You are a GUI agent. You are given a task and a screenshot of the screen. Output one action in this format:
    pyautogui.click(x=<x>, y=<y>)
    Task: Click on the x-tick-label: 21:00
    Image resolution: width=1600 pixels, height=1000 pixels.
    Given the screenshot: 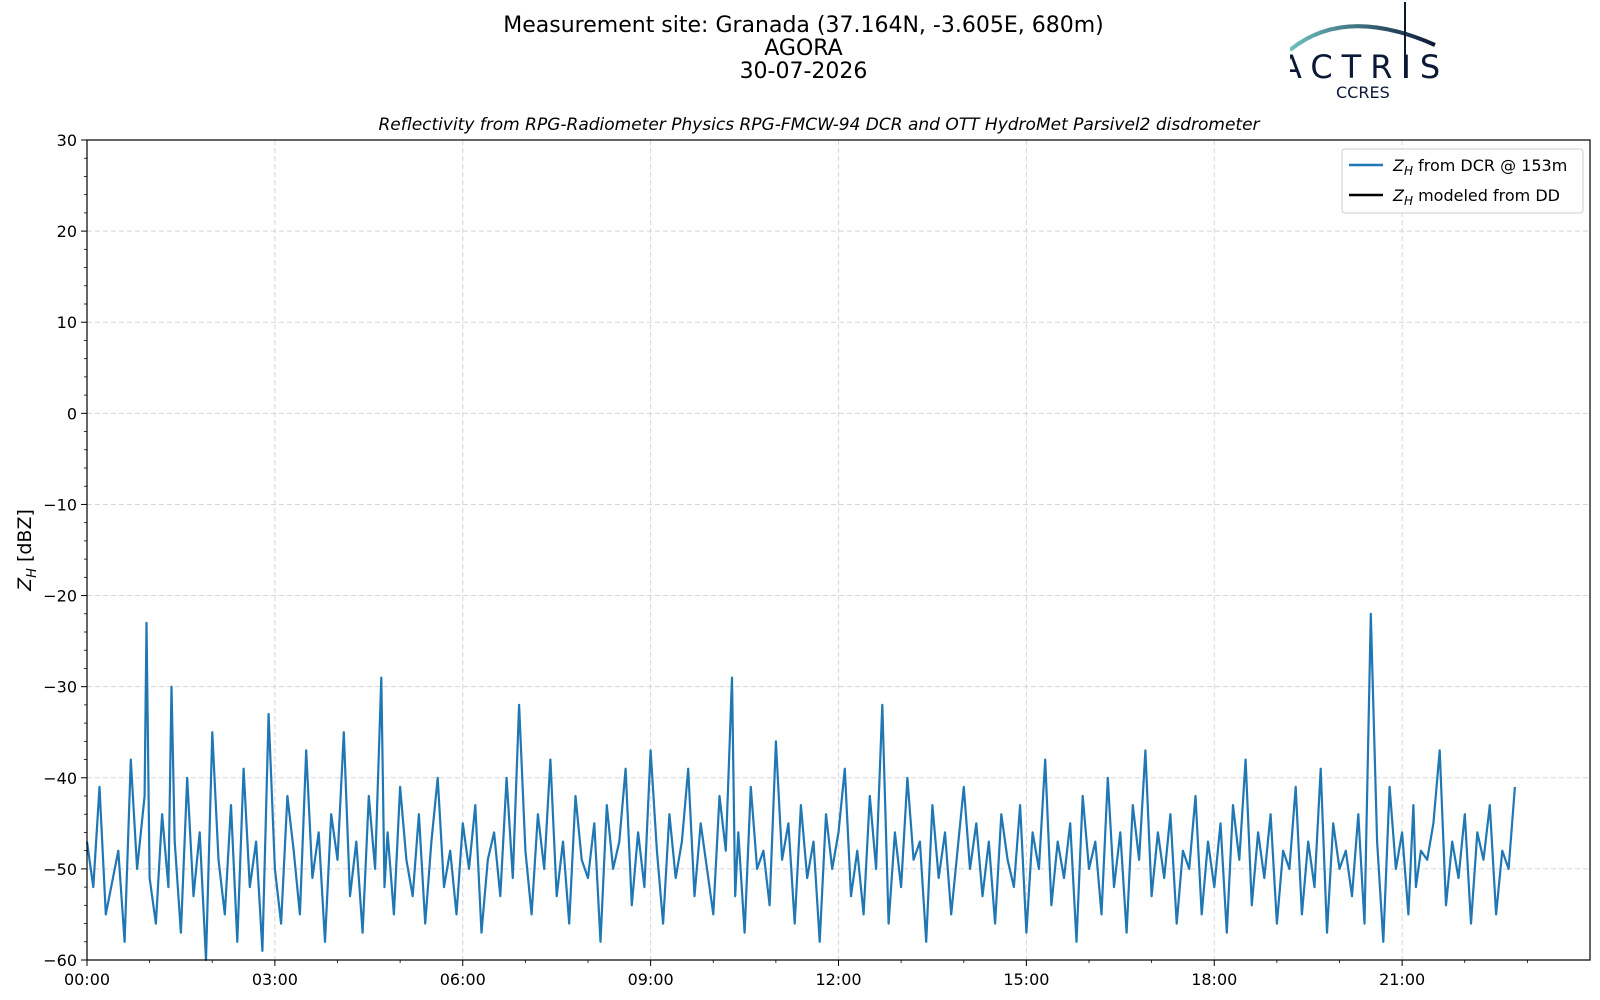 What is the action you would take?
    pyautogui.click(x=1402, y=979)
    